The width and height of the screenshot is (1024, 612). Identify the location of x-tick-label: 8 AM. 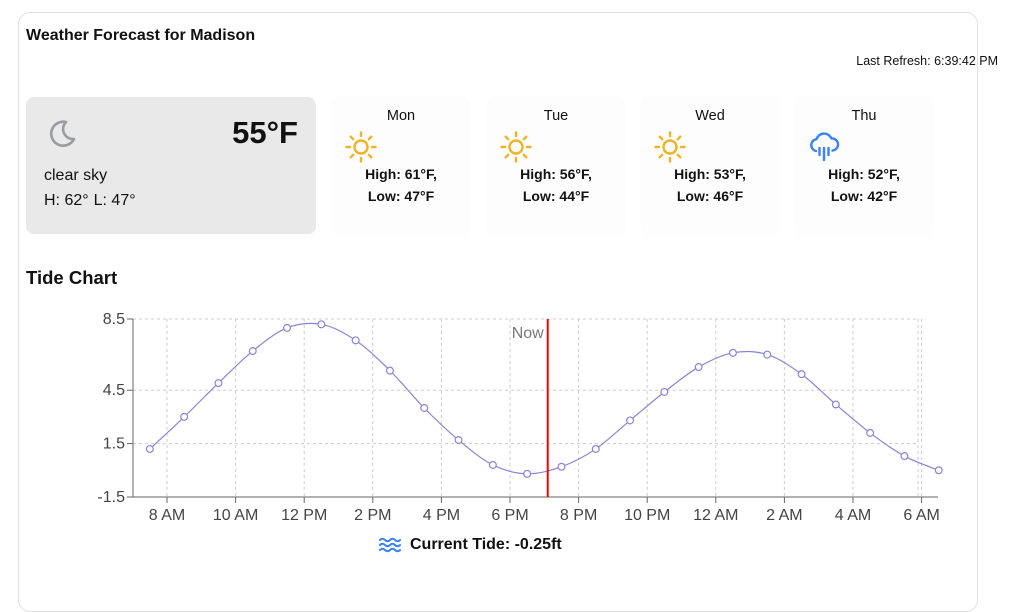
(167, 515).